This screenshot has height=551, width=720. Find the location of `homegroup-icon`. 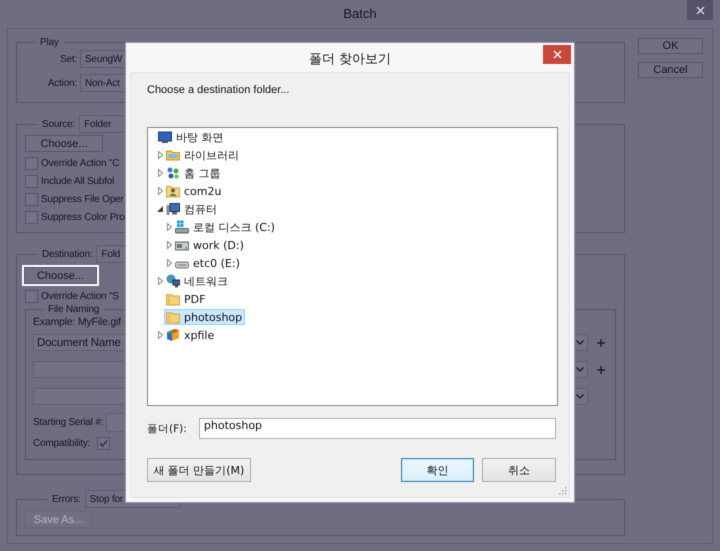

homegroup-icon is located at coordinates (173, 173).